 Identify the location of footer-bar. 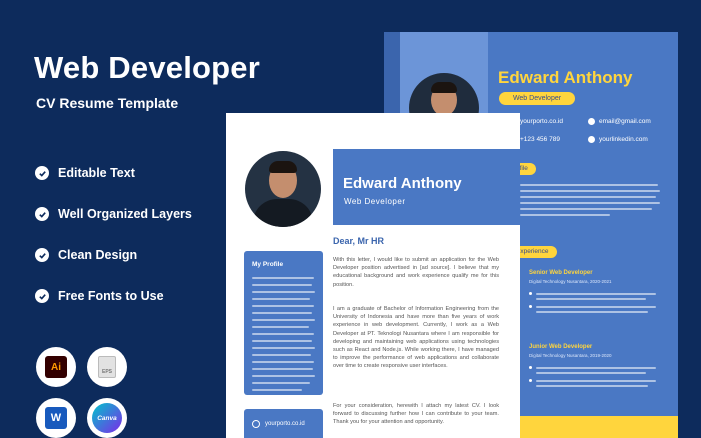
(596, 427).